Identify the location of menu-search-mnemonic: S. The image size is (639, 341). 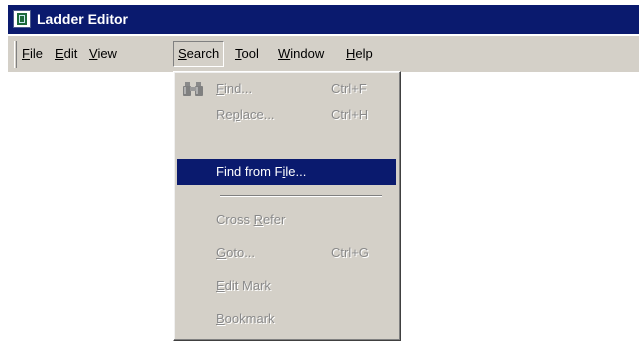
(182, 53).